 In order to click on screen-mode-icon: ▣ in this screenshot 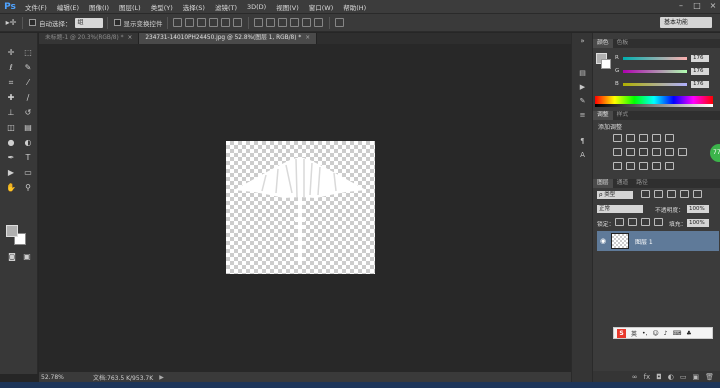, I will do `click(27, 257)`.